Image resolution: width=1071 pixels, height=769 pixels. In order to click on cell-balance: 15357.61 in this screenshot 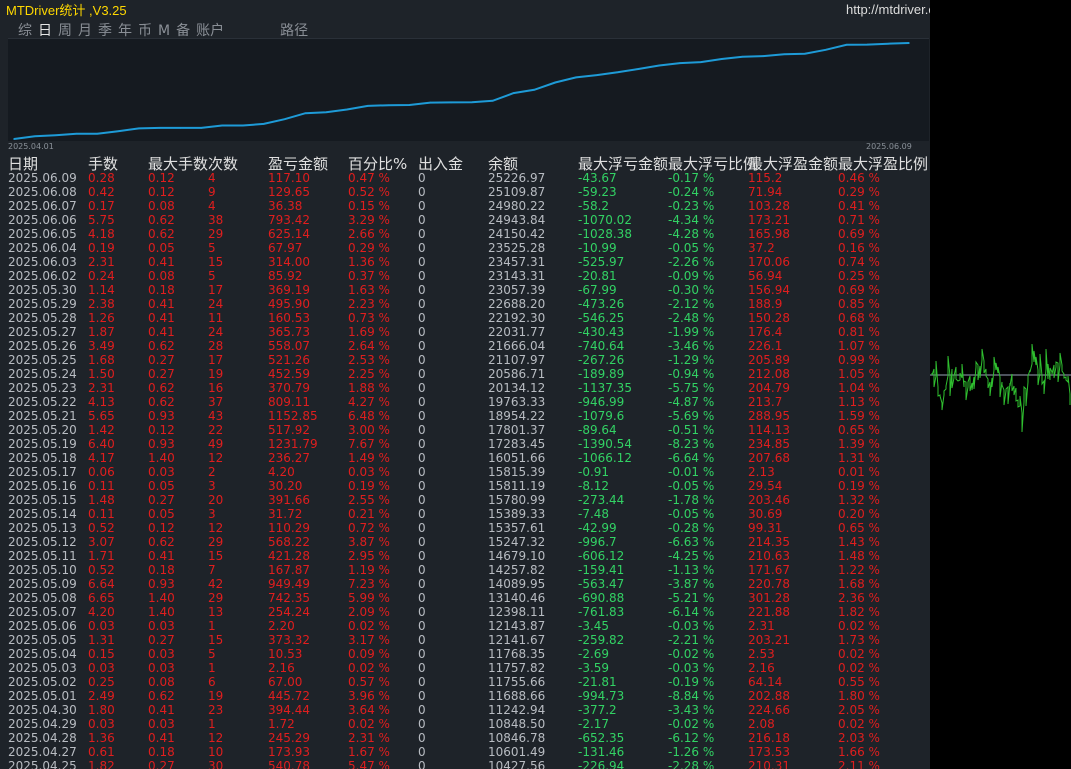, I will do `click(517, 528)`.